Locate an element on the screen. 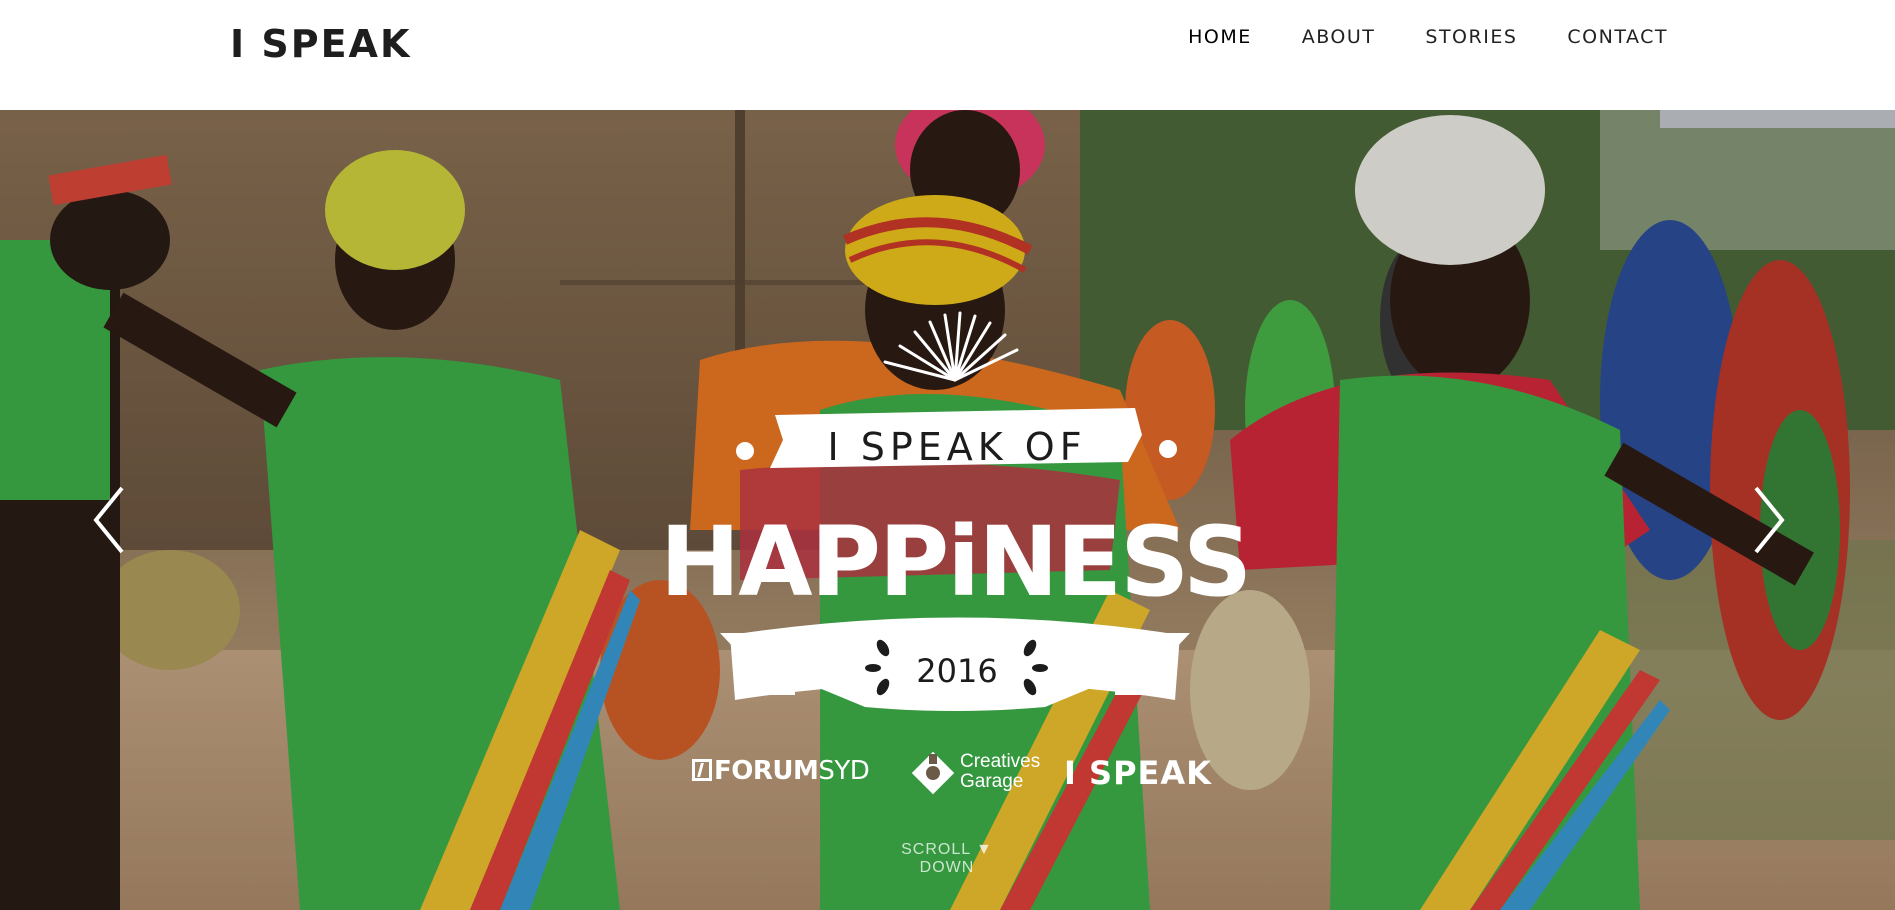 This screenshot has height=910, width=1895. main-nav: HOME ABOUT STORIES CONTACT is located at coordinates (1428, 37).